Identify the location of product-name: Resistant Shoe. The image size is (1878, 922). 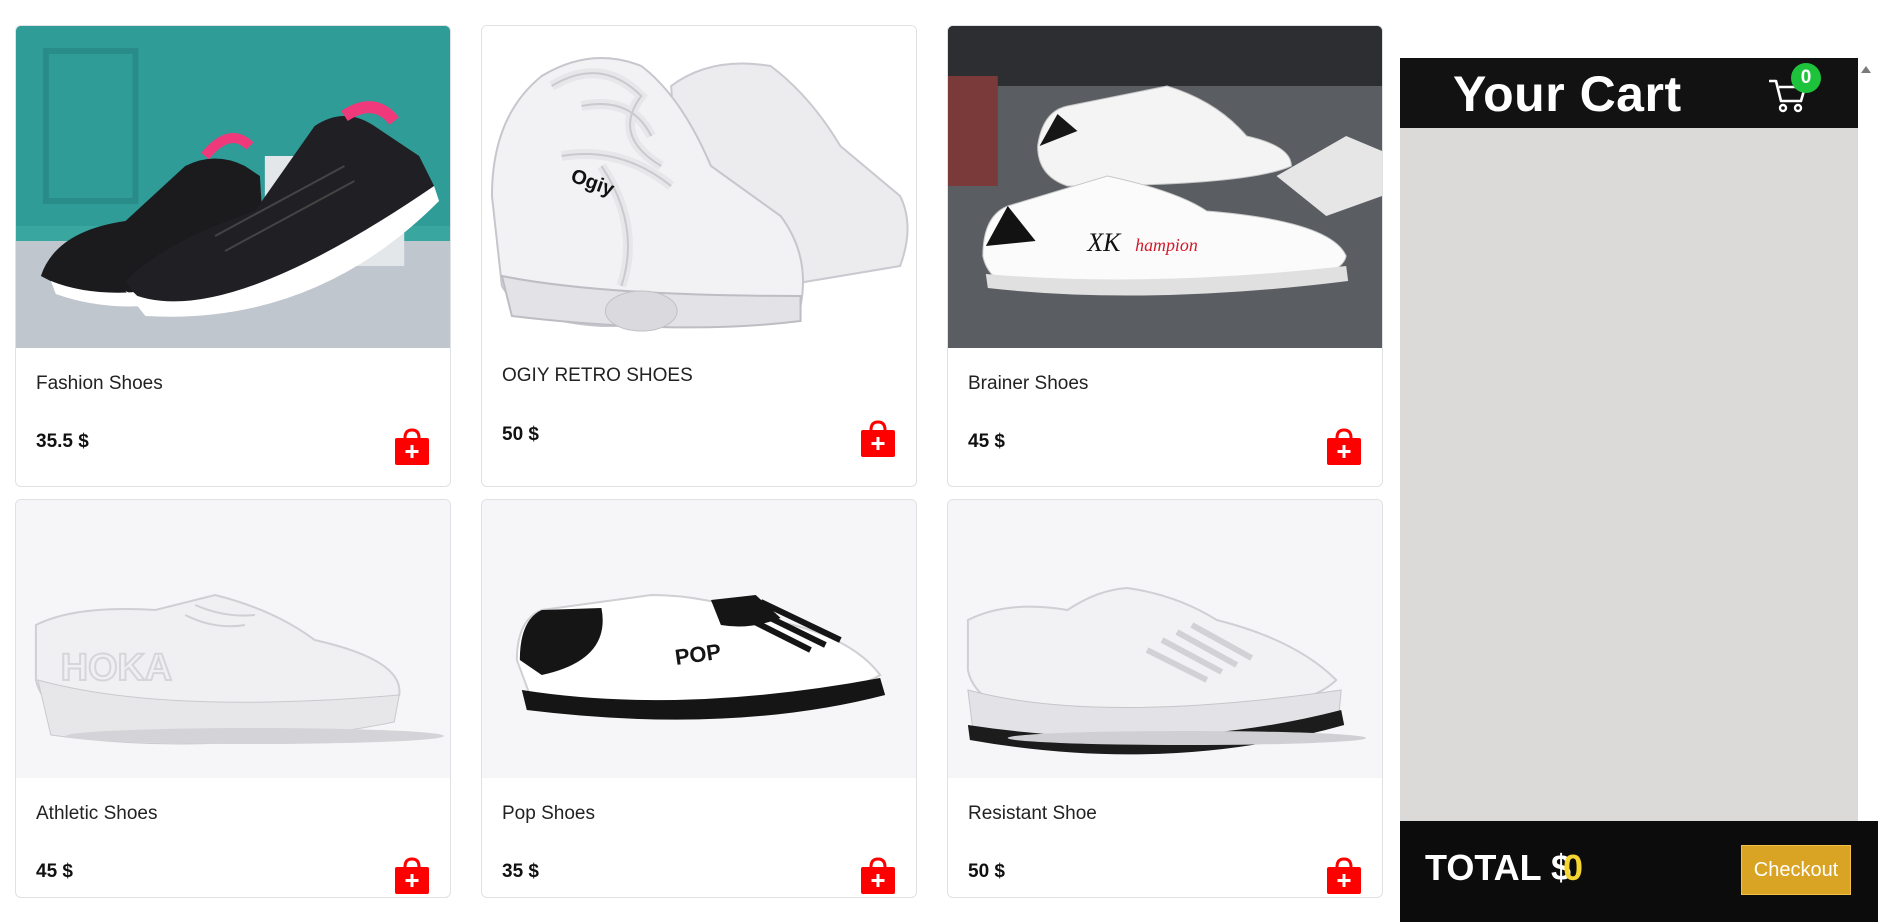
(1032, 813).